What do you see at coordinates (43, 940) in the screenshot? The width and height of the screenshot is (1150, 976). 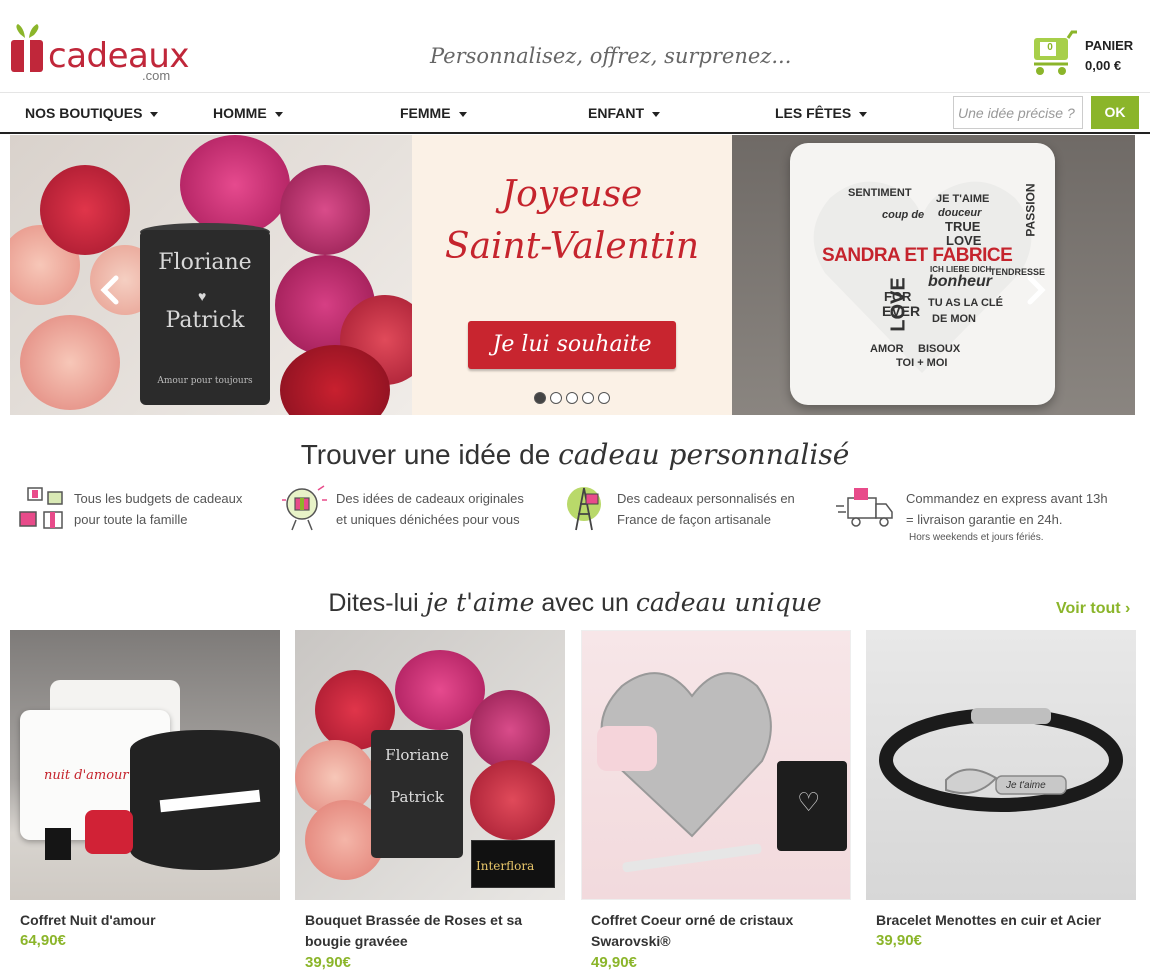 I see `product-price: 64,90€` at bounding box center [43, 940].